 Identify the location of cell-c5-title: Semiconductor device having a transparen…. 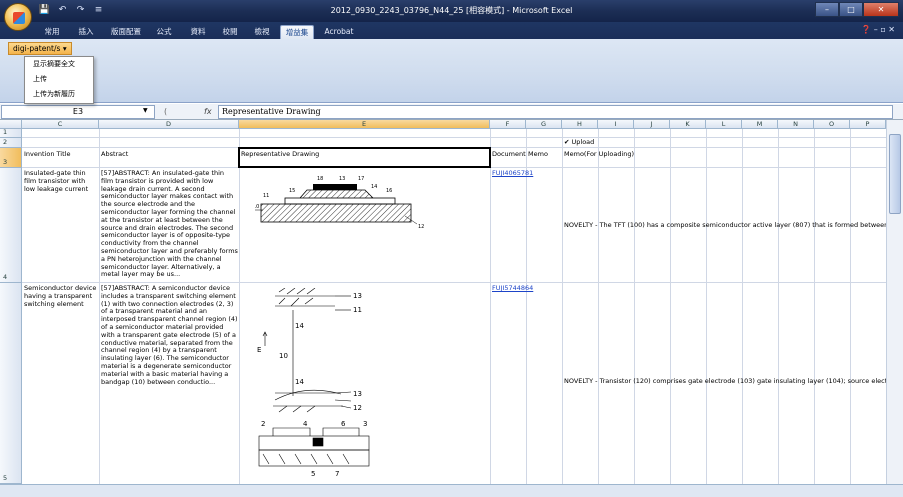
(61, 296).